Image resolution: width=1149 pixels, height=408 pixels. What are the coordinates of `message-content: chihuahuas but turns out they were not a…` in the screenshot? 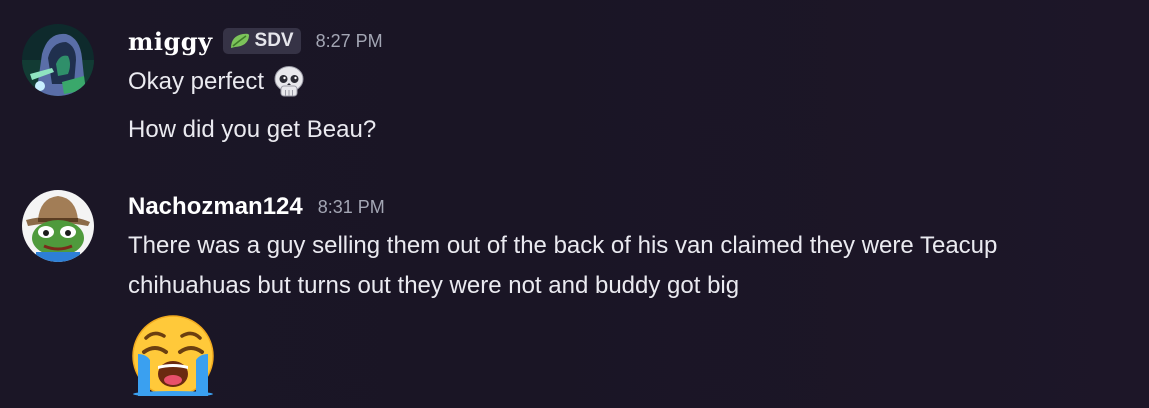 It's located at (433, 286).